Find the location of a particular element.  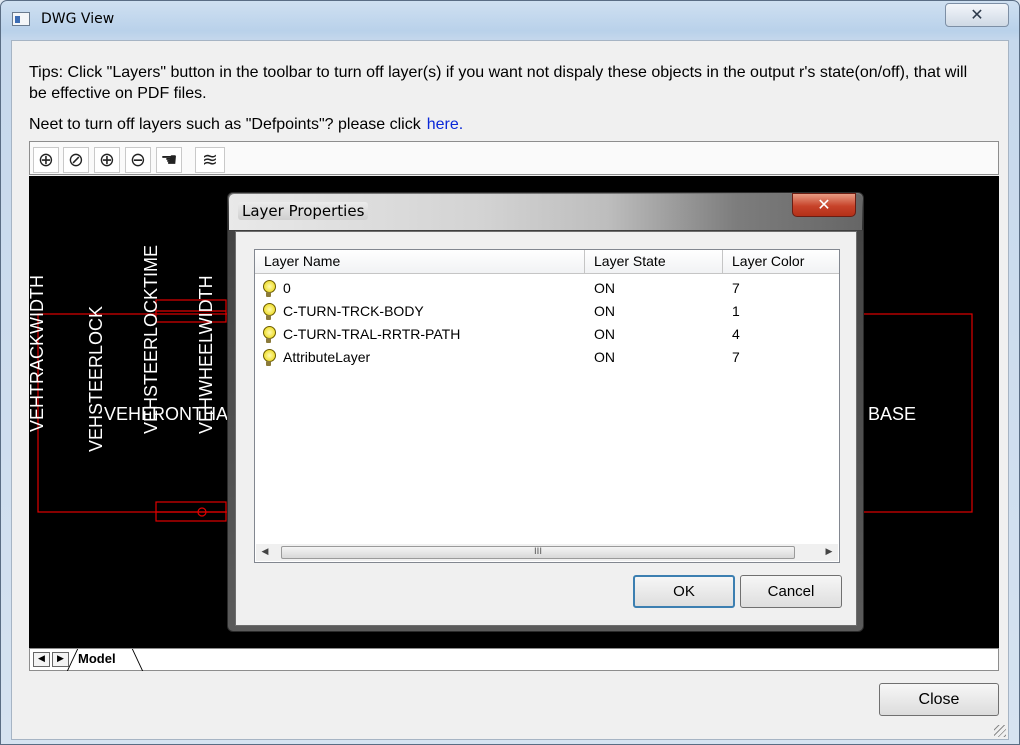

layer-color: 4 is located at coordinates (736, 334).